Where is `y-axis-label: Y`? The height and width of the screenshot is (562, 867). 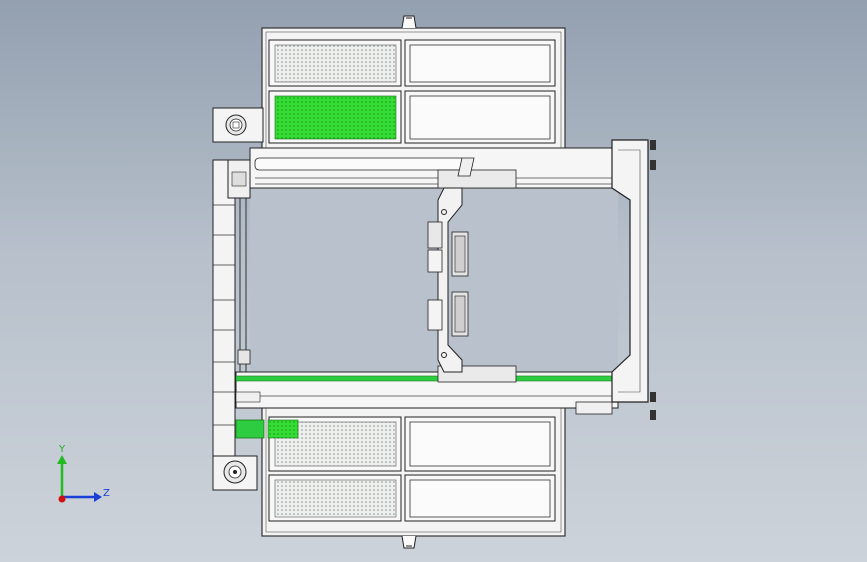 y-axis-label: Y is located at coordinates (62, 449).